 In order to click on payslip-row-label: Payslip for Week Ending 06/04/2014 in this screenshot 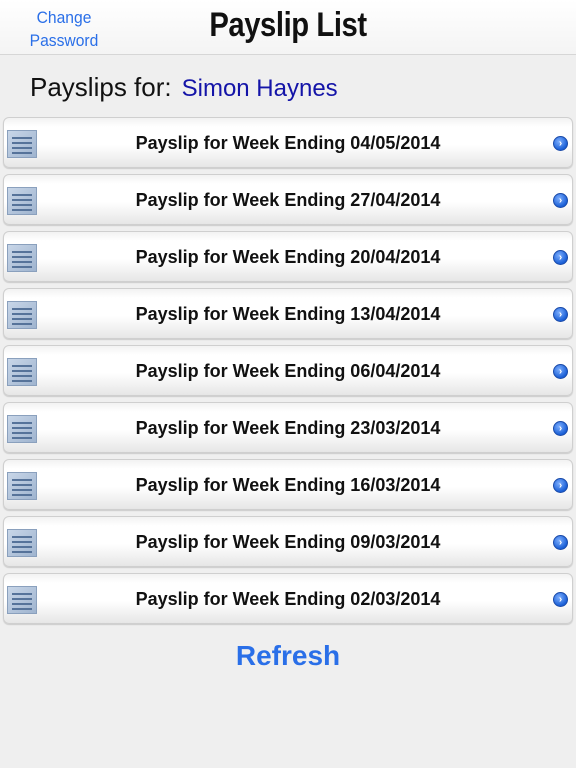, I will do `click(288, 371)`.